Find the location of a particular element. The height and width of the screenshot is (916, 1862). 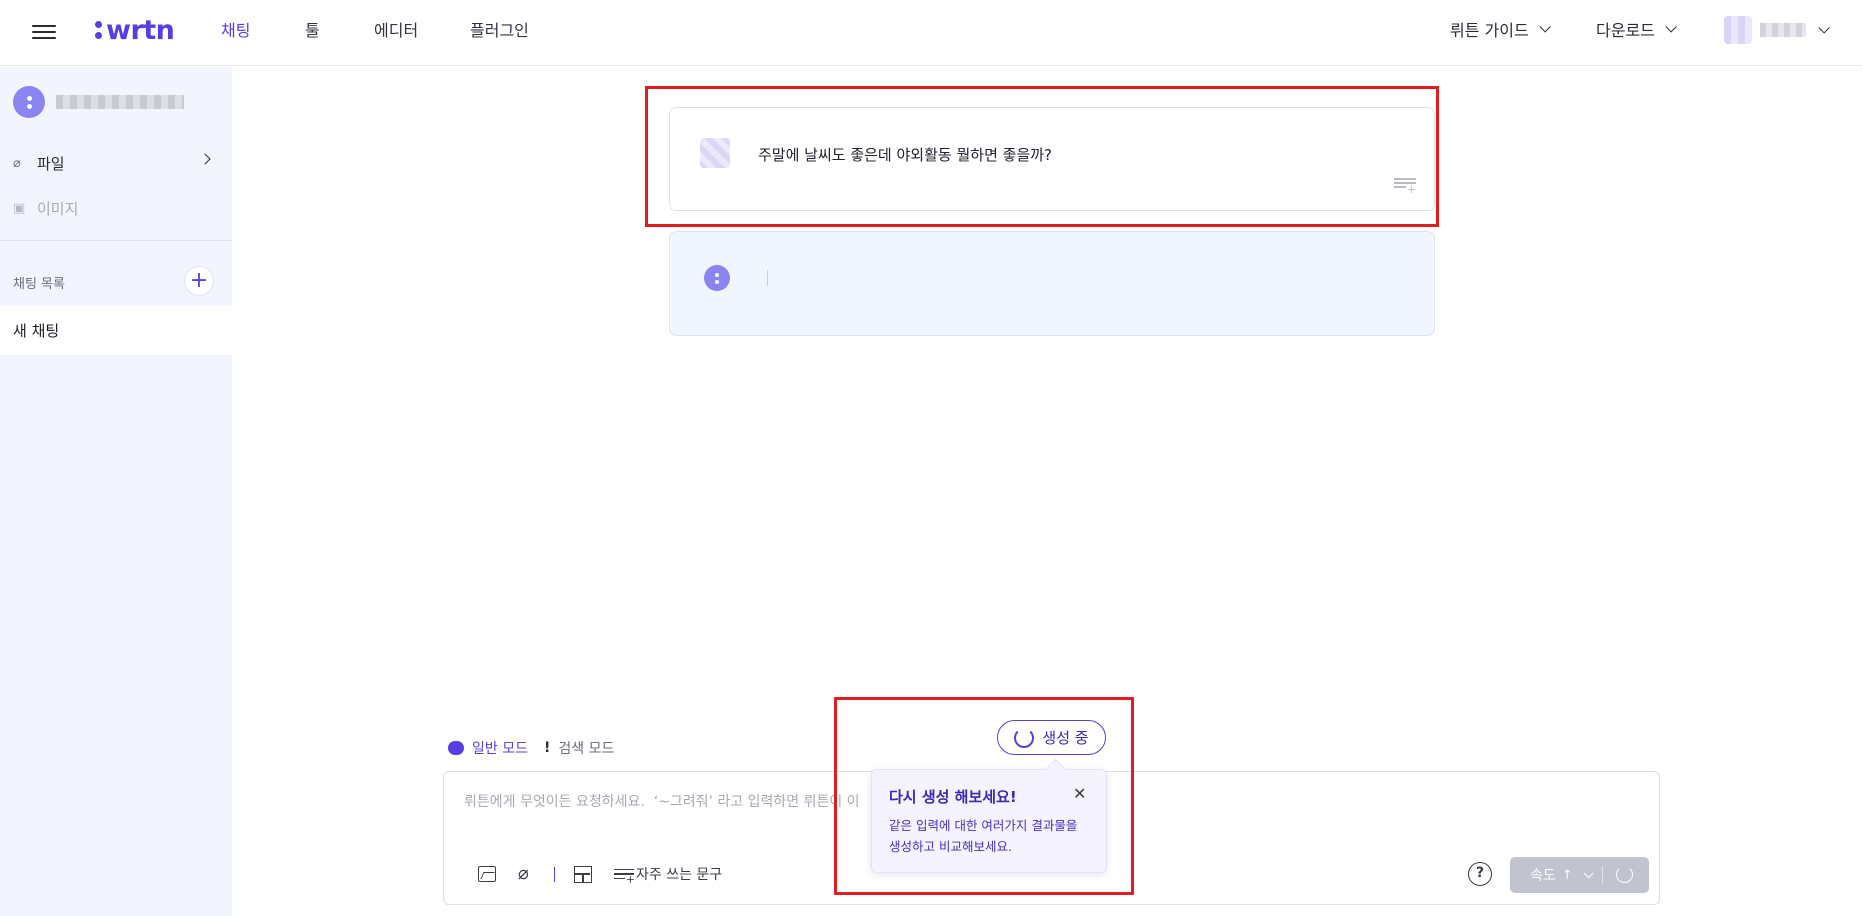

nav-chat: 채팅 is located at coordinates (235, 29).